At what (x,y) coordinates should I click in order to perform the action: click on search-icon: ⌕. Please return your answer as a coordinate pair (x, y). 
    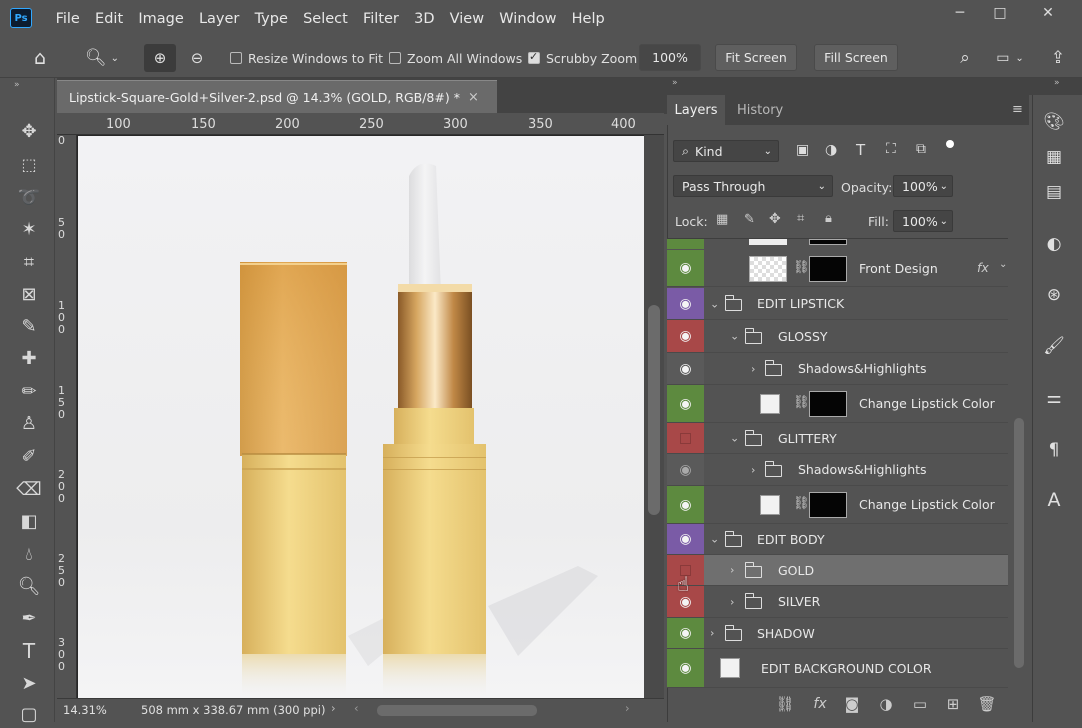
    Looking at the image, I should click on (965, 58).